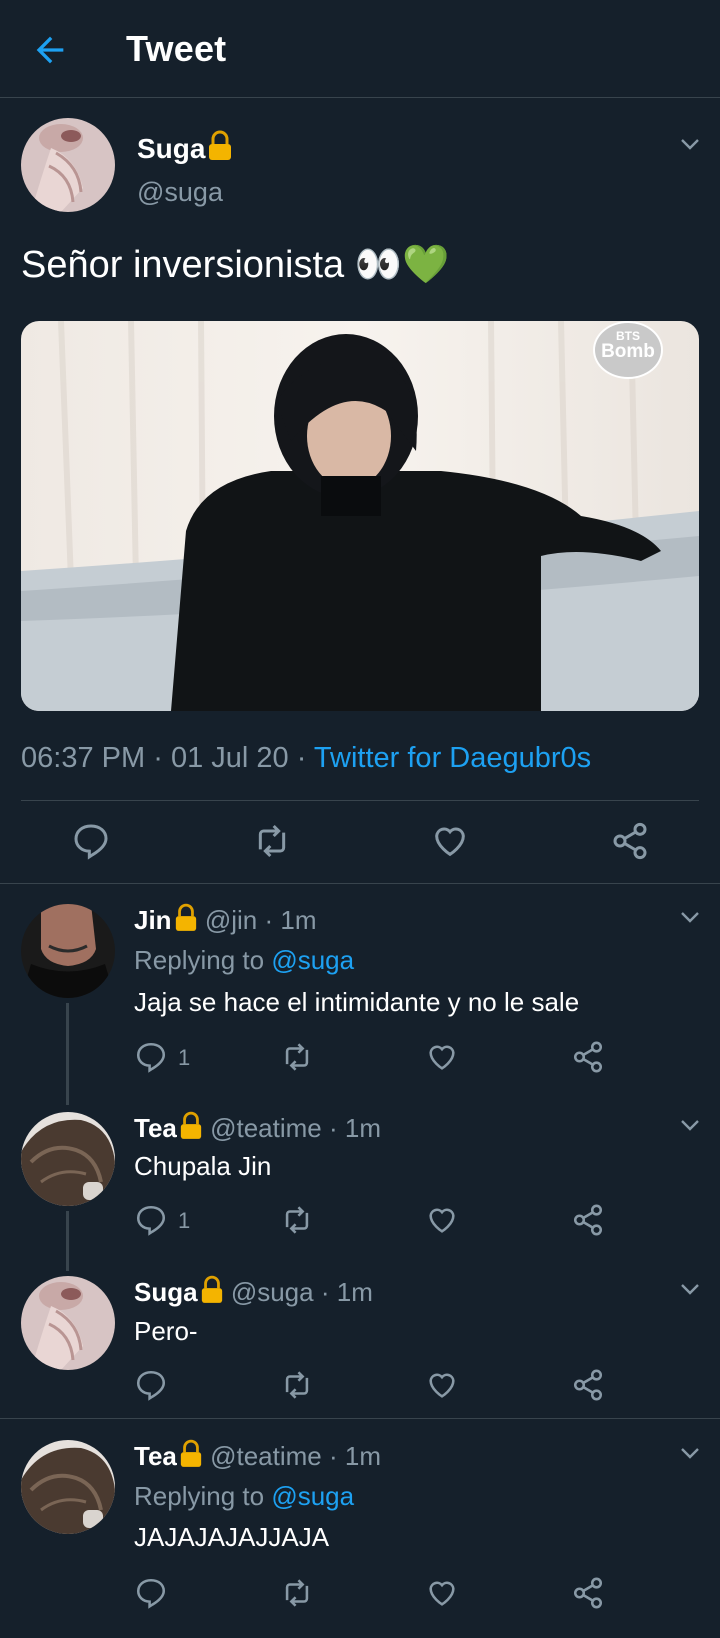 Image resolution: width=720 pixels, height=1638 pixels. What do you see at coordinates (357, 1002) in the screenshot?
I see `reply-text: Jaja se hace el intimidante y no le sale` at bounding box center [357, 1002].